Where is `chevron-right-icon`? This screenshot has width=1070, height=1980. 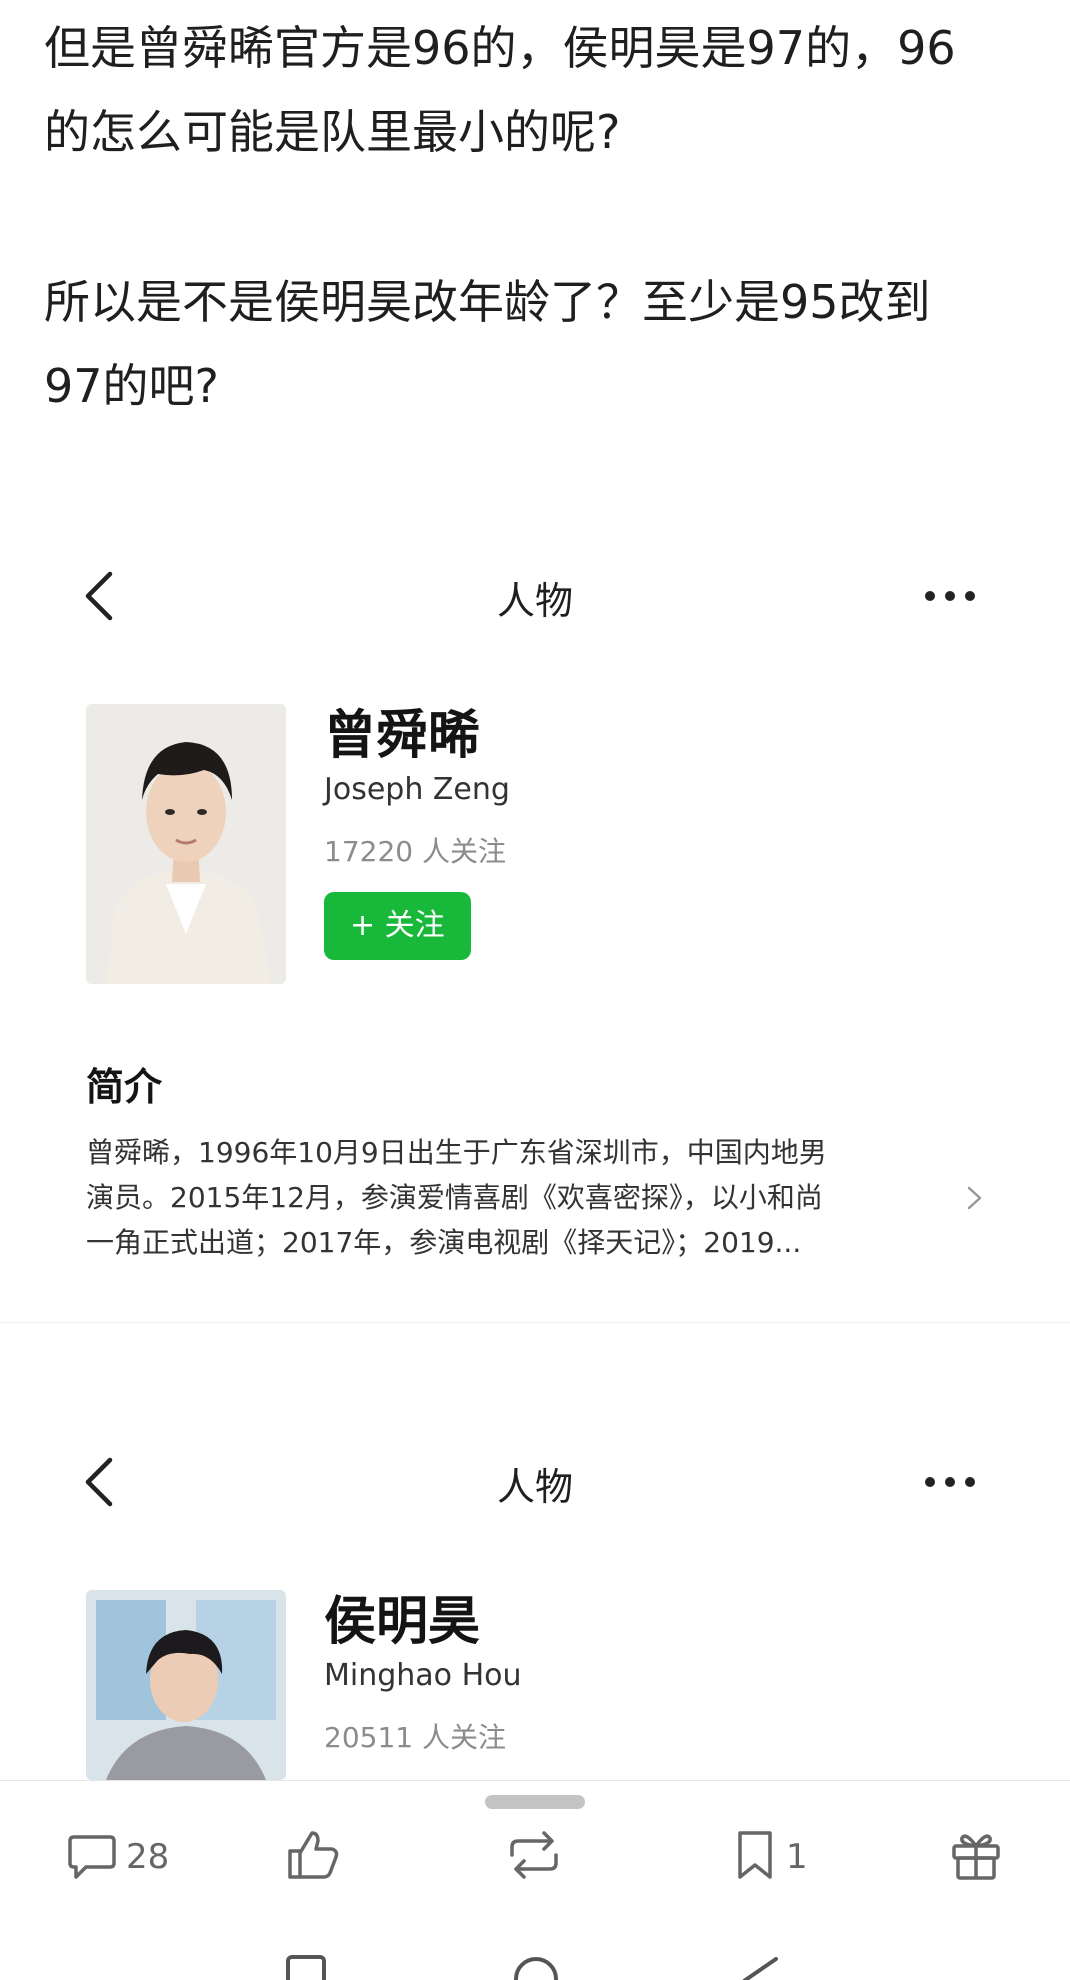 chevron-right-icon is located at coordinates (975, 1198).